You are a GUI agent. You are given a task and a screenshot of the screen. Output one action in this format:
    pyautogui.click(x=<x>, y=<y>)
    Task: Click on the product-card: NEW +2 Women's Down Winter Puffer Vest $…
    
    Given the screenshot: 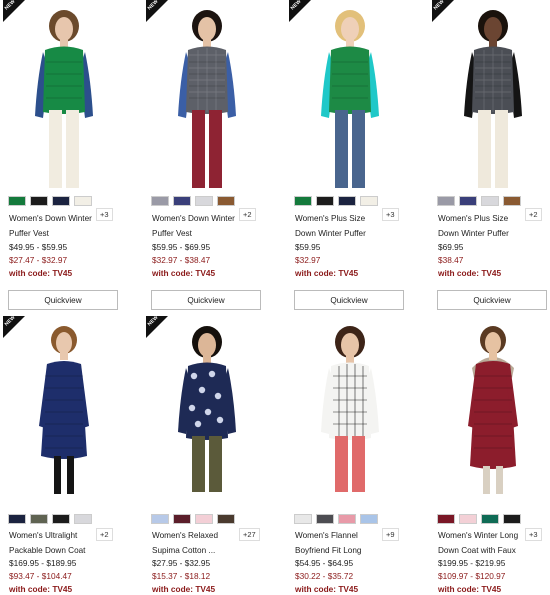 What is the action you would take?
    pyautogui.click(x=207, y=155)
    